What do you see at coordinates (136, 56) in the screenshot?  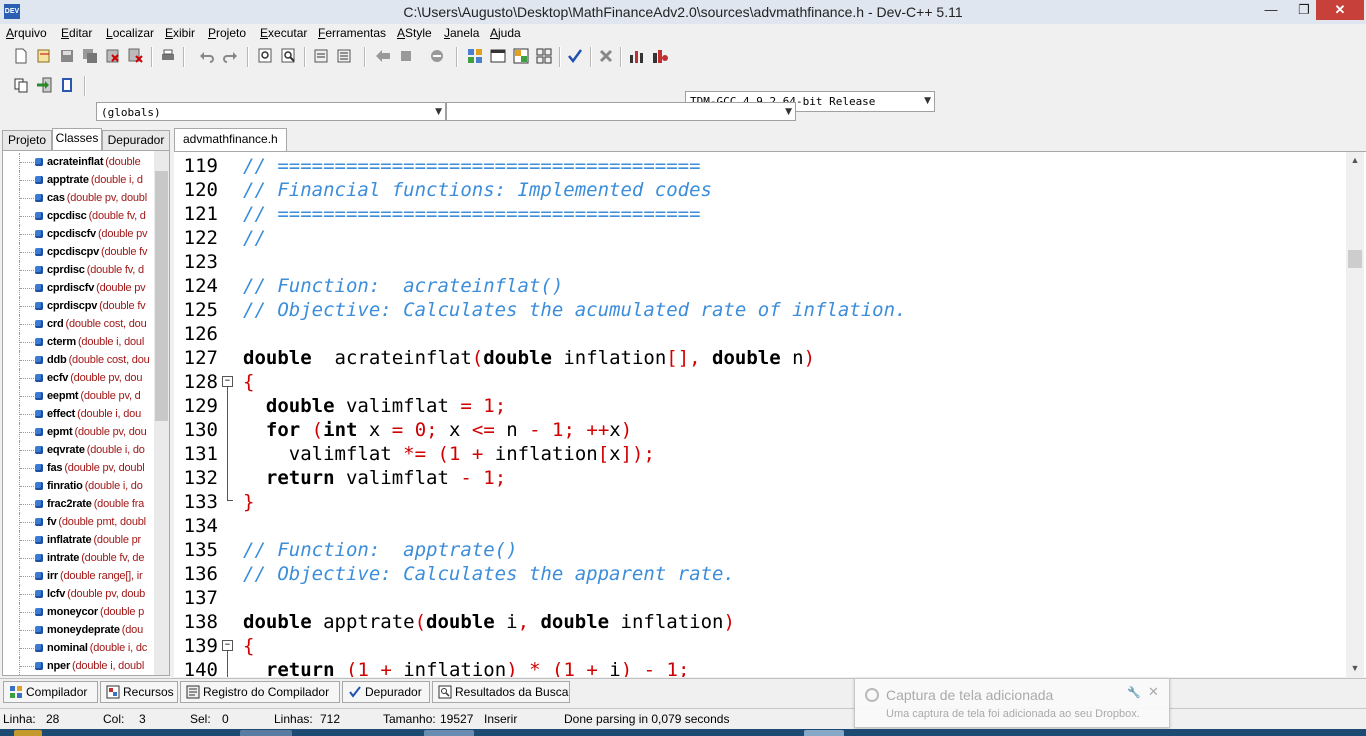 I see `close-all-icon` at bounding box center [136, 56].